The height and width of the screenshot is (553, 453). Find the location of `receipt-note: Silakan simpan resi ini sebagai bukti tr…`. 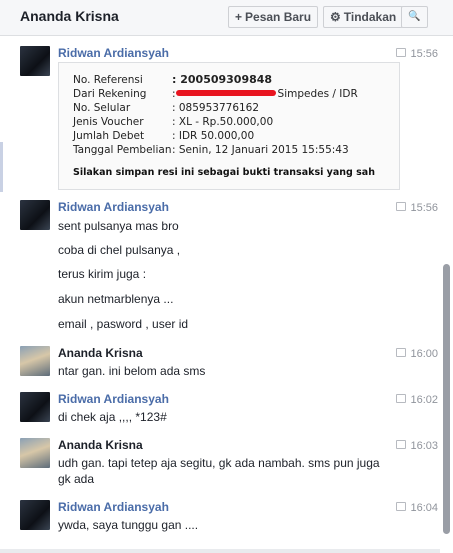

receipt-note: Silakan simpan resi ini sebagai bukti tr… is located at coordinates (224, 172).